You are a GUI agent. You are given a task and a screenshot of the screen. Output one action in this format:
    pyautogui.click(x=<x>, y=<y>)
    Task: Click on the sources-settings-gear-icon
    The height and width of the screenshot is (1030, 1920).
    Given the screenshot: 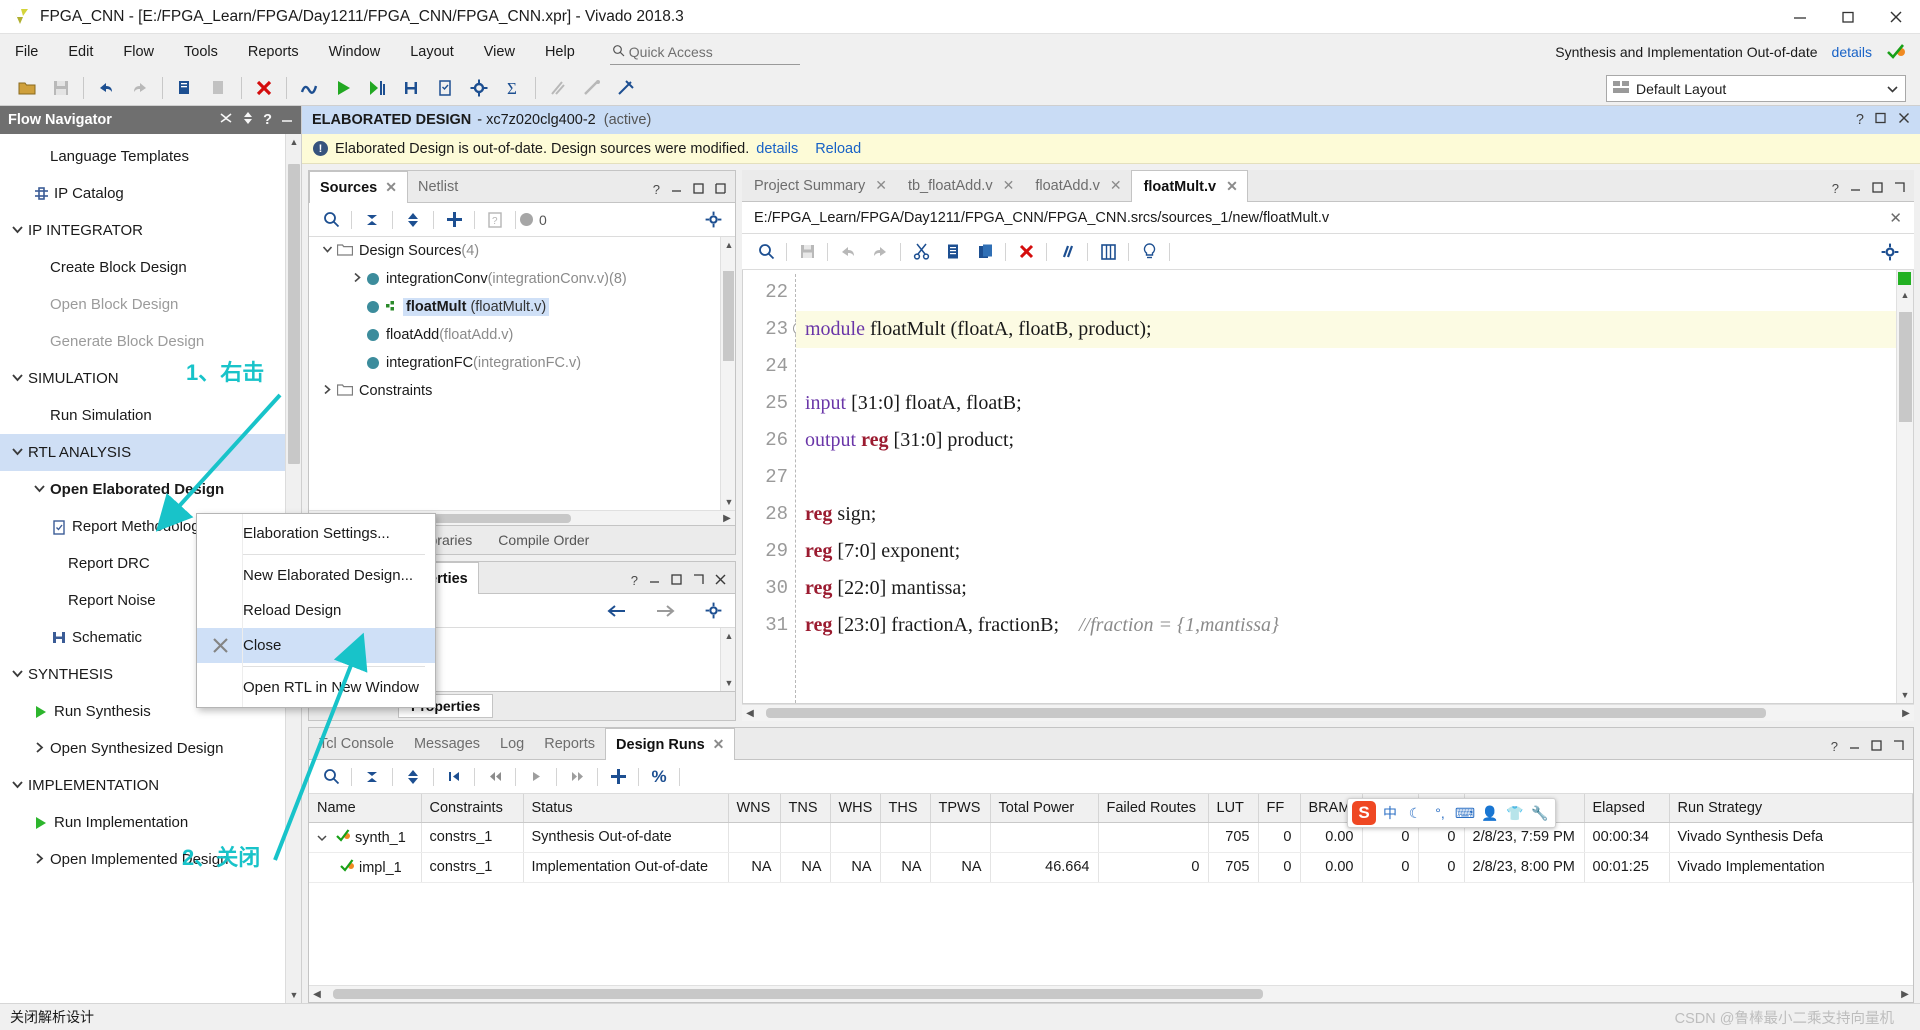 What is the action you would take?
    pyautogui.click(x=713, y=220)
    